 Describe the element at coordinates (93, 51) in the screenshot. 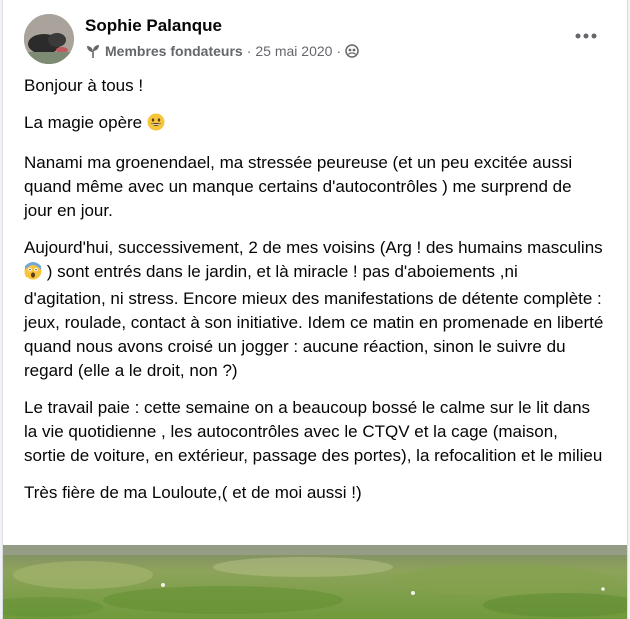

I see `sprout-icon` at that location.